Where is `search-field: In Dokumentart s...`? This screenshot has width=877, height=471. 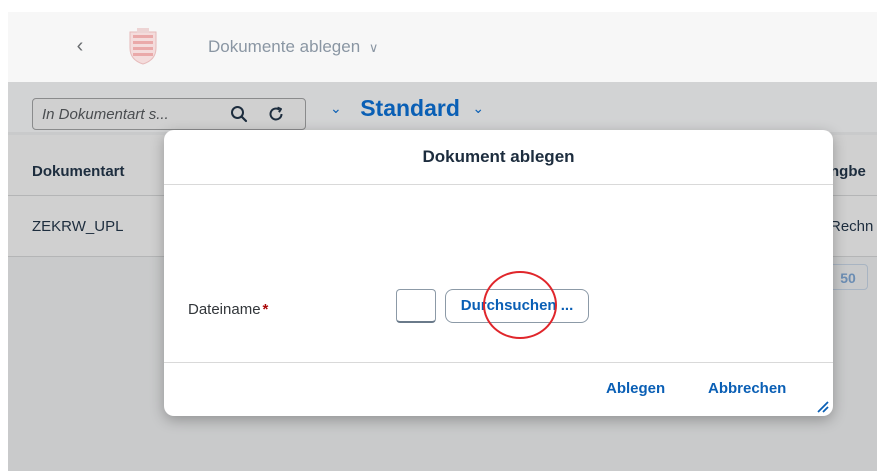
search-field: In Dokumentart s... is located at coordinates (169, 114).